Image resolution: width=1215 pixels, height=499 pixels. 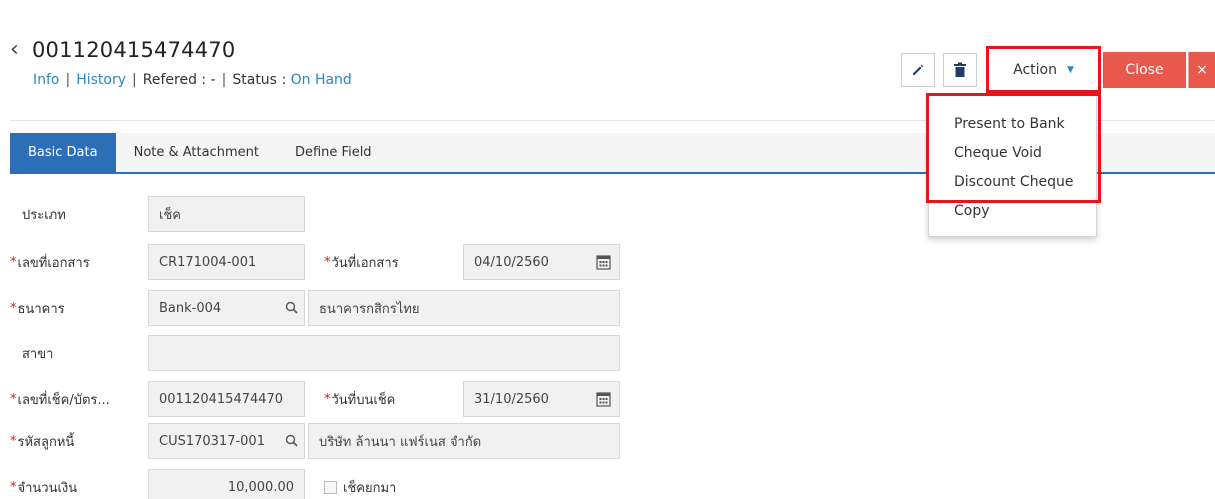 What do you see at coordinates (190, 308) in the screenshot?
I see `bank-code-value: Bank-004` at bounding box center [190, 308].